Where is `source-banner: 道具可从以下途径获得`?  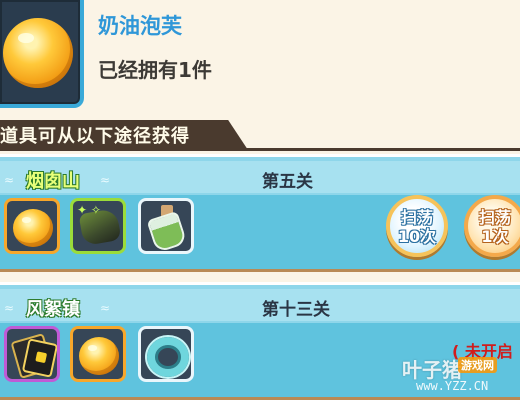
source-banner: 道具可从以下途径获得 is located at coordinates (124, 135).